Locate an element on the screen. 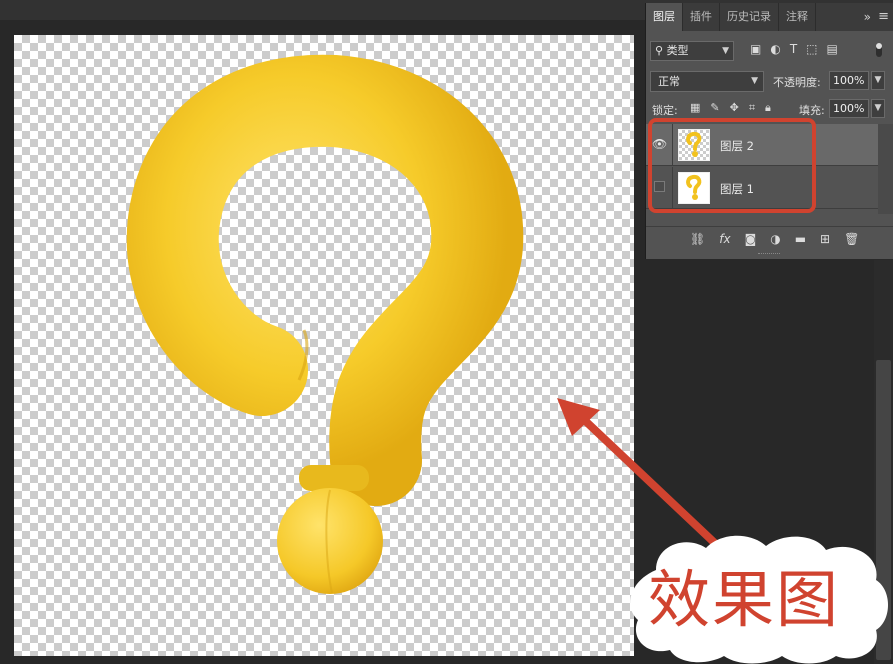 The image size is (893, 664). layers-bottom-bar: ⛓︎ fx ◙ ◑ ▬ ⊞ 🗑︎ is located at coordinates (769, 239).